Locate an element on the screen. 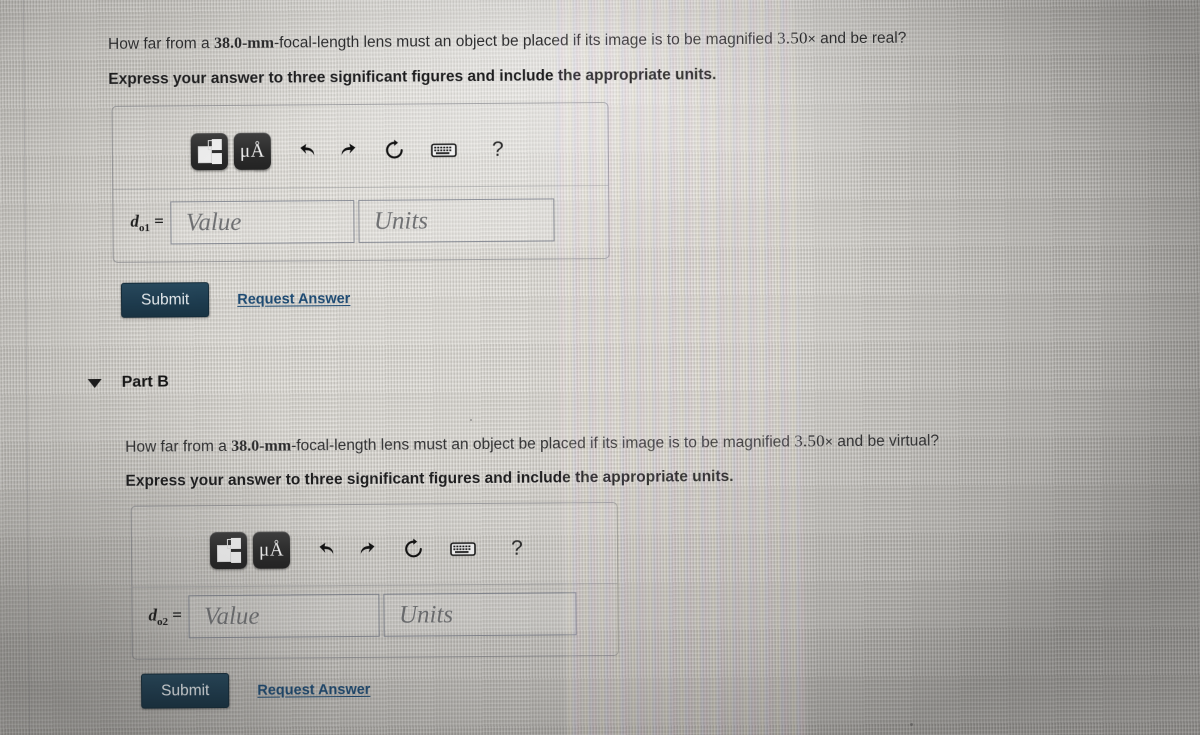  question-tail: and be virtual? is located at coordinates (886, 441).